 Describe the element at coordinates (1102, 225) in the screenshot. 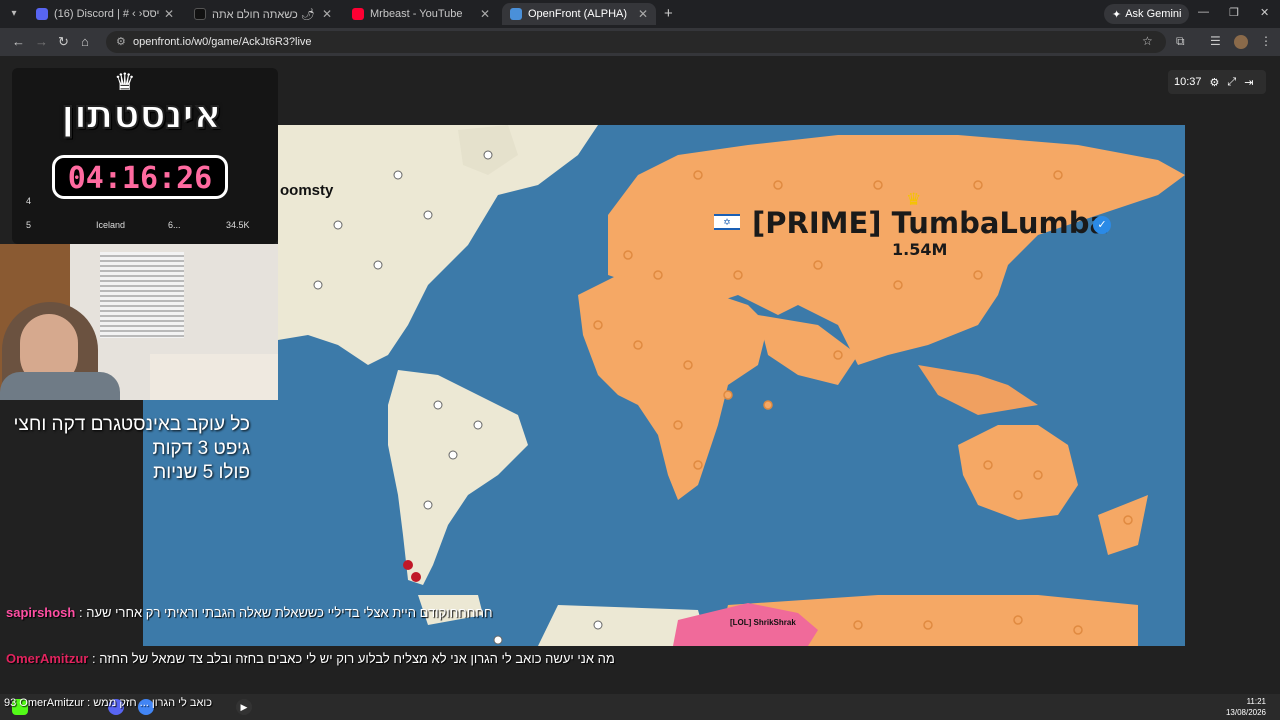

I see `verified-check-icon: ✓` at that location.